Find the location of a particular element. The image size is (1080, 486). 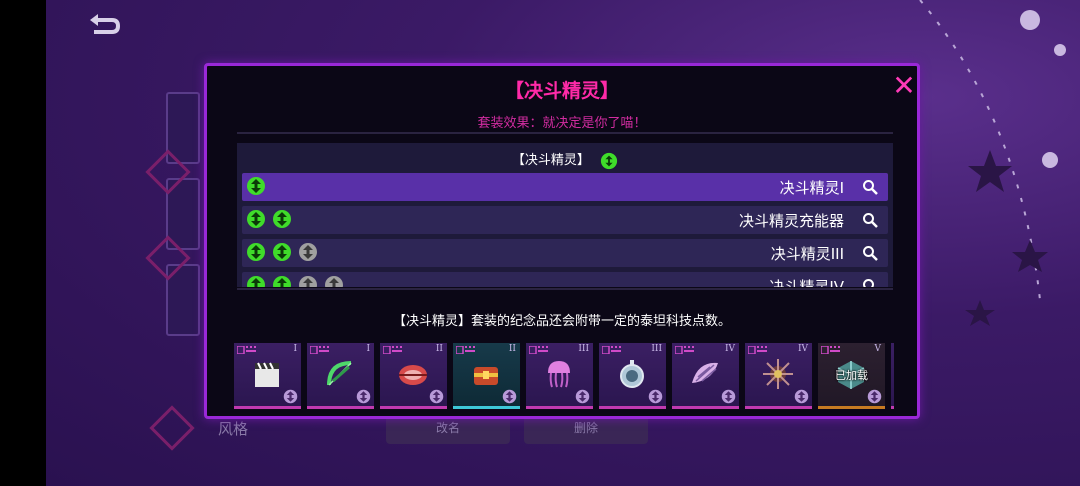

set-list-header: 【决斗精灵】 is located at coordinates (565, 159).